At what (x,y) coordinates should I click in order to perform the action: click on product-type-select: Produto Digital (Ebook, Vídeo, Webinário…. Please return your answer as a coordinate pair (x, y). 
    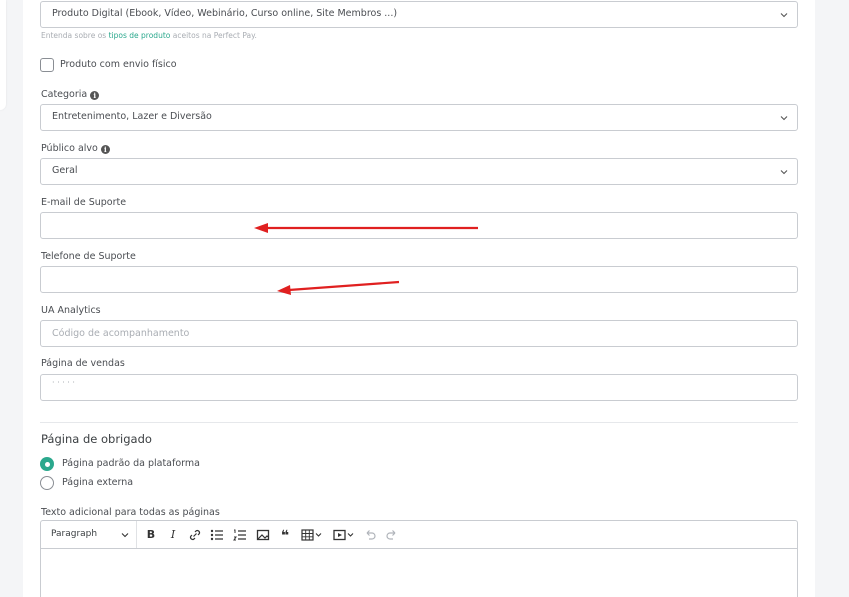
    Looking at the image, I should click on (419, 14).